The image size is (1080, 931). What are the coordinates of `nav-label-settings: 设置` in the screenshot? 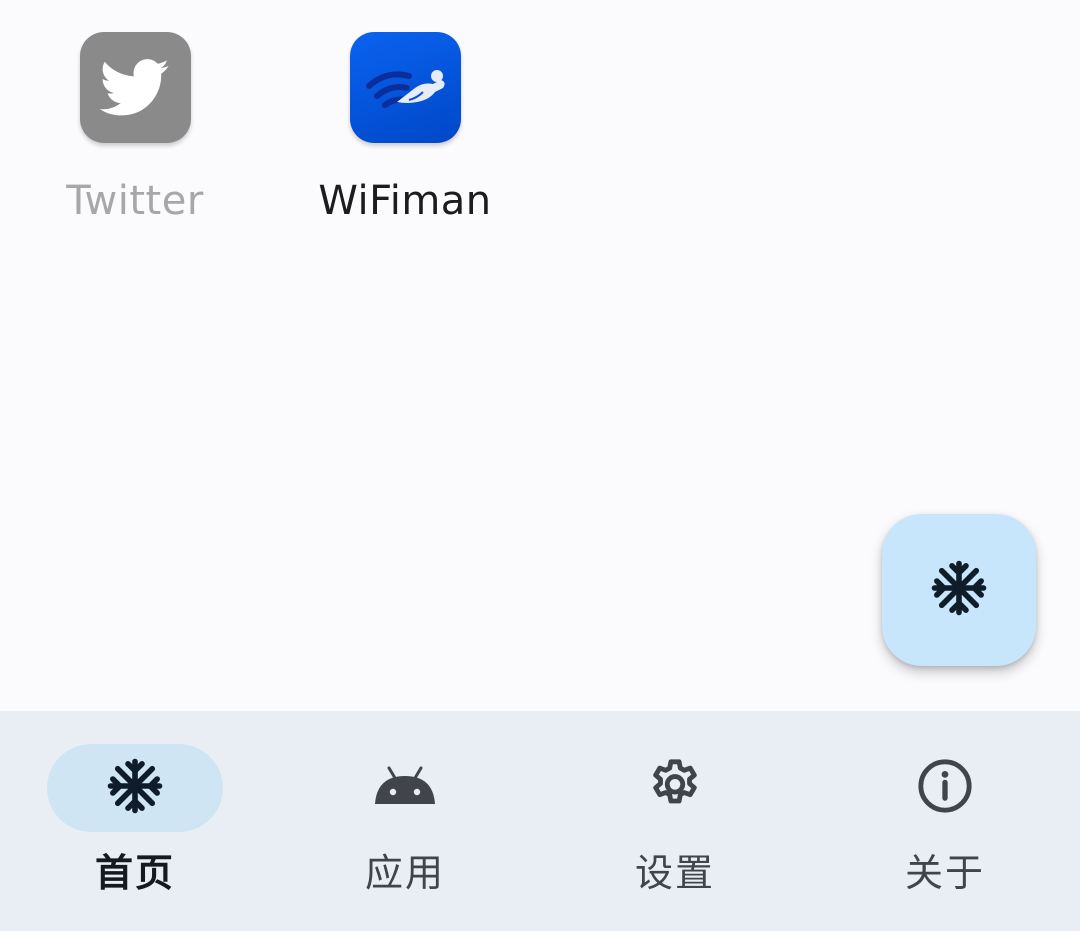 It's located at (674, 873).